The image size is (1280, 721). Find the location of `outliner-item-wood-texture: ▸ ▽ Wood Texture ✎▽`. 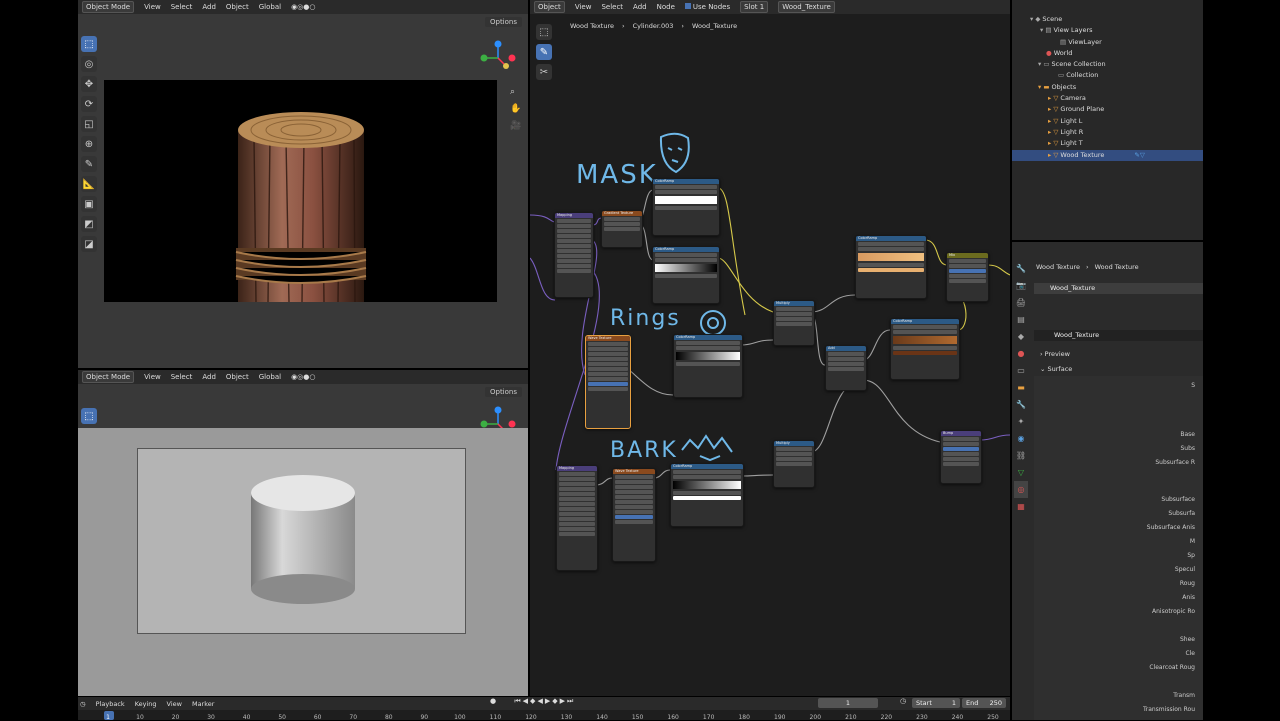

outliner-item-wood-texture: ▸ ▽ Wood Texture ✎▽ is located at coordinates (1107, 155).